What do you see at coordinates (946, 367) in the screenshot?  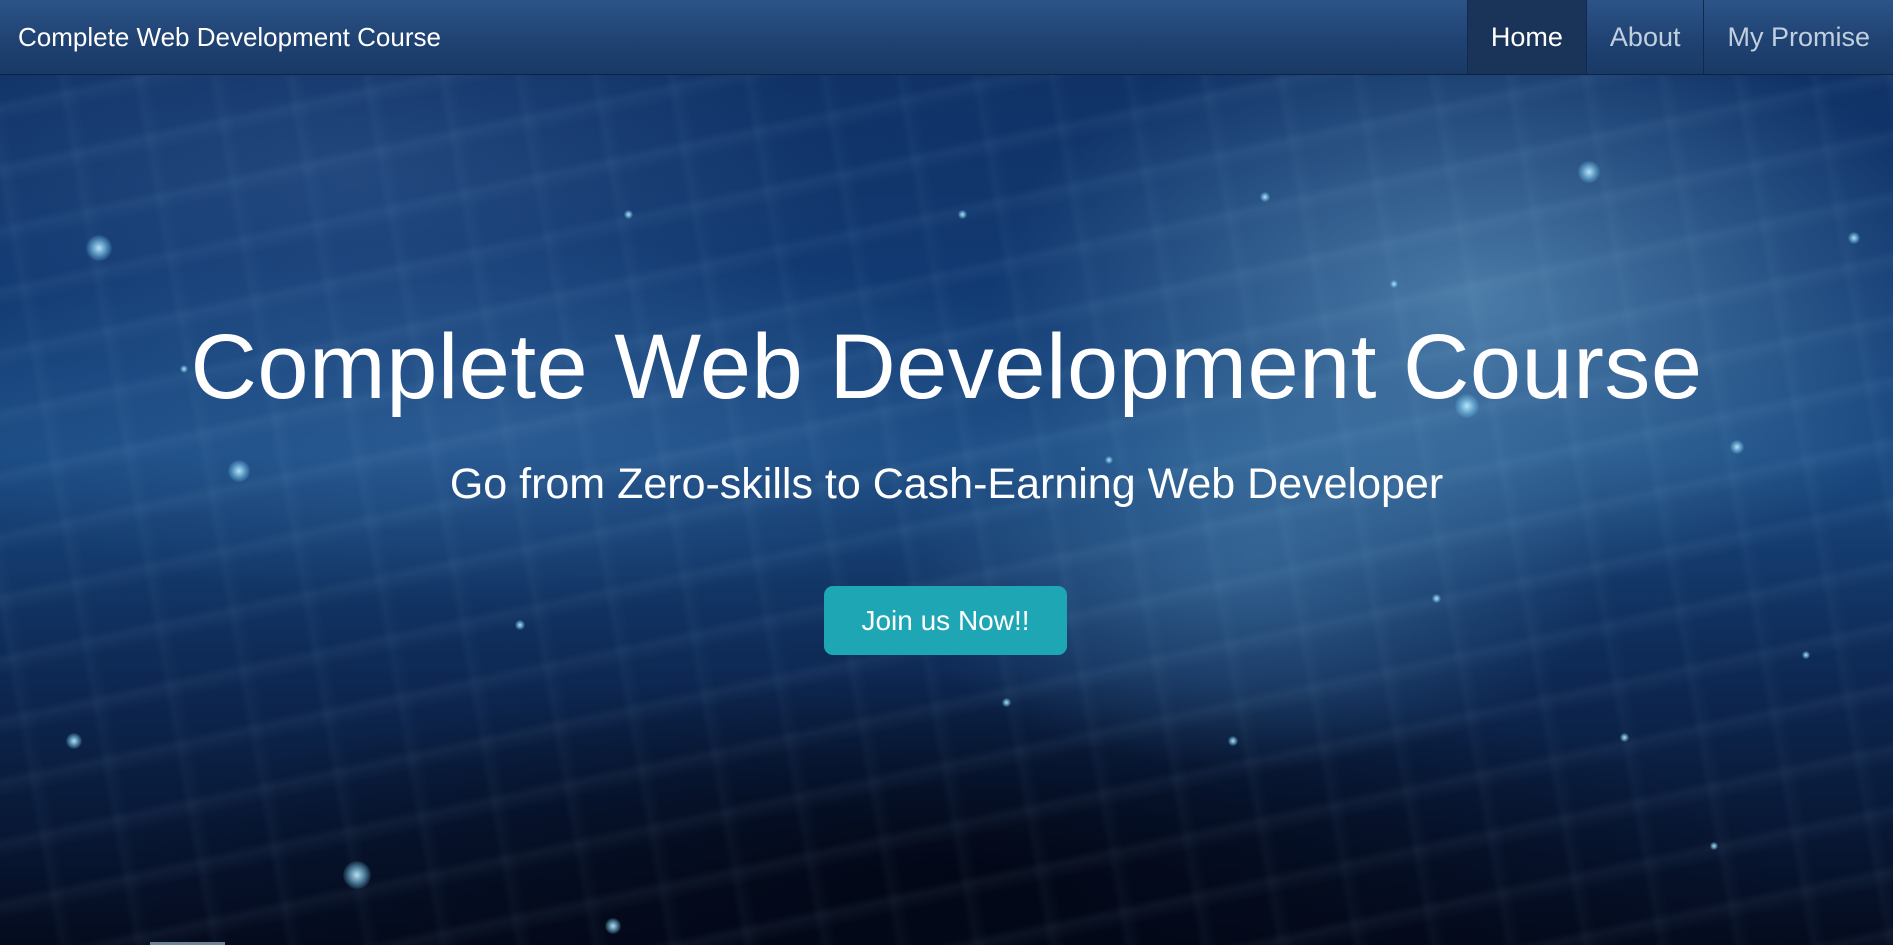 I see `hero-title: Complete Web Development Course` at bounding box center [946, 367].